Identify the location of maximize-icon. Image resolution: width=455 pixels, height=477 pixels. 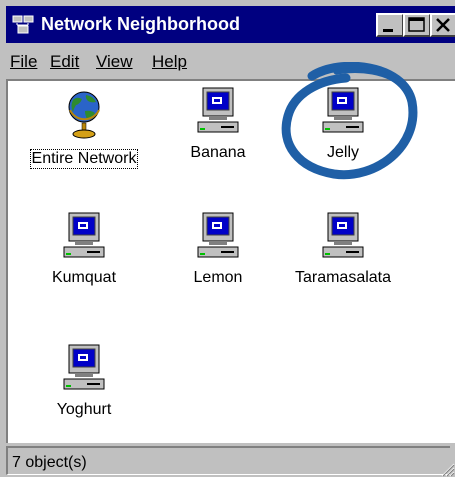
(416, 24).